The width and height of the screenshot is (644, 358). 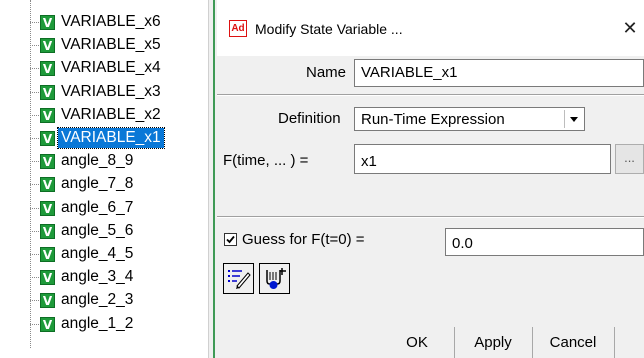 I want to click on tree-item: Vangle_8_9, so click(x=83, y=161).